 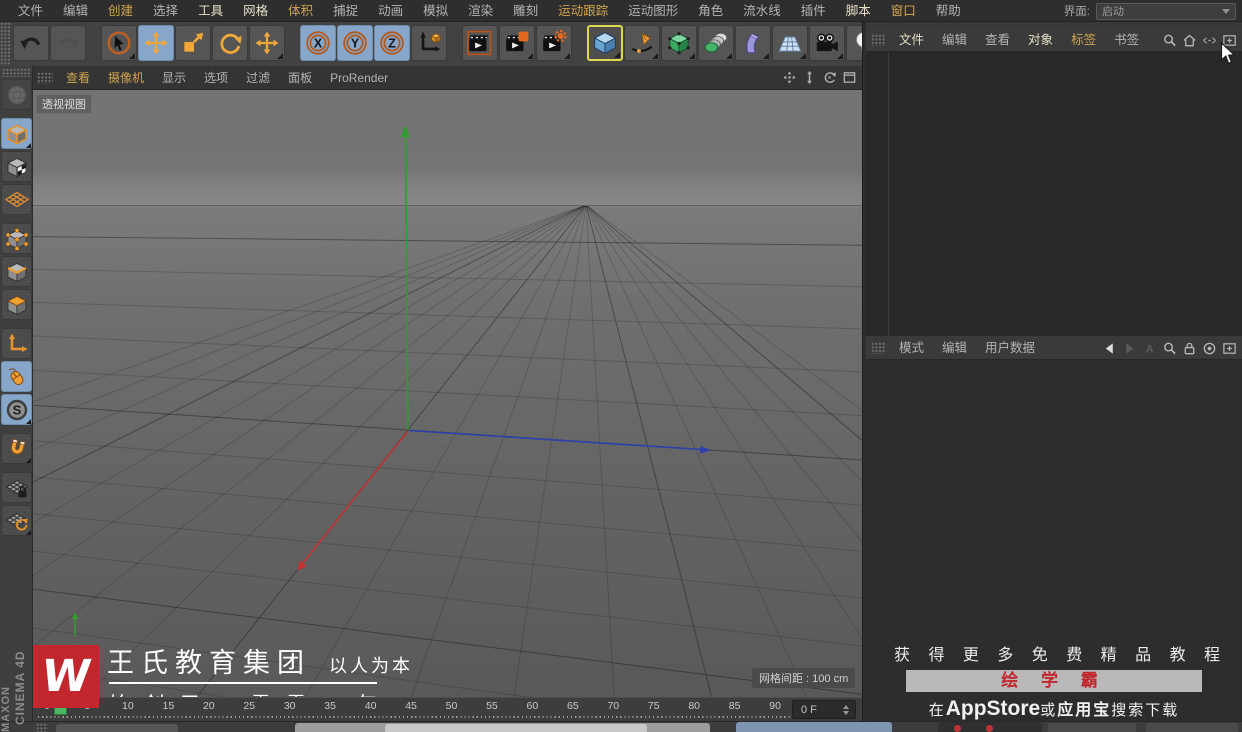 I want to click on toggle-view-icon, so click(x=849, y=77).